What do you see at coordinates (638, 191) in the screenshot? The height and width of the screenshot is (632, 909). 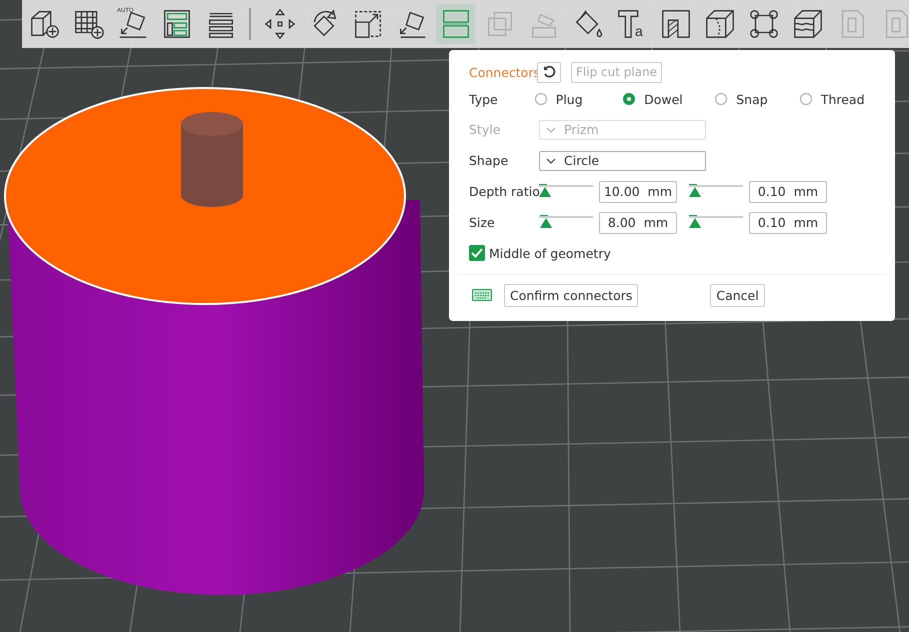 I see `value-field: 10.00 mm` at bounding box center [638, 191].